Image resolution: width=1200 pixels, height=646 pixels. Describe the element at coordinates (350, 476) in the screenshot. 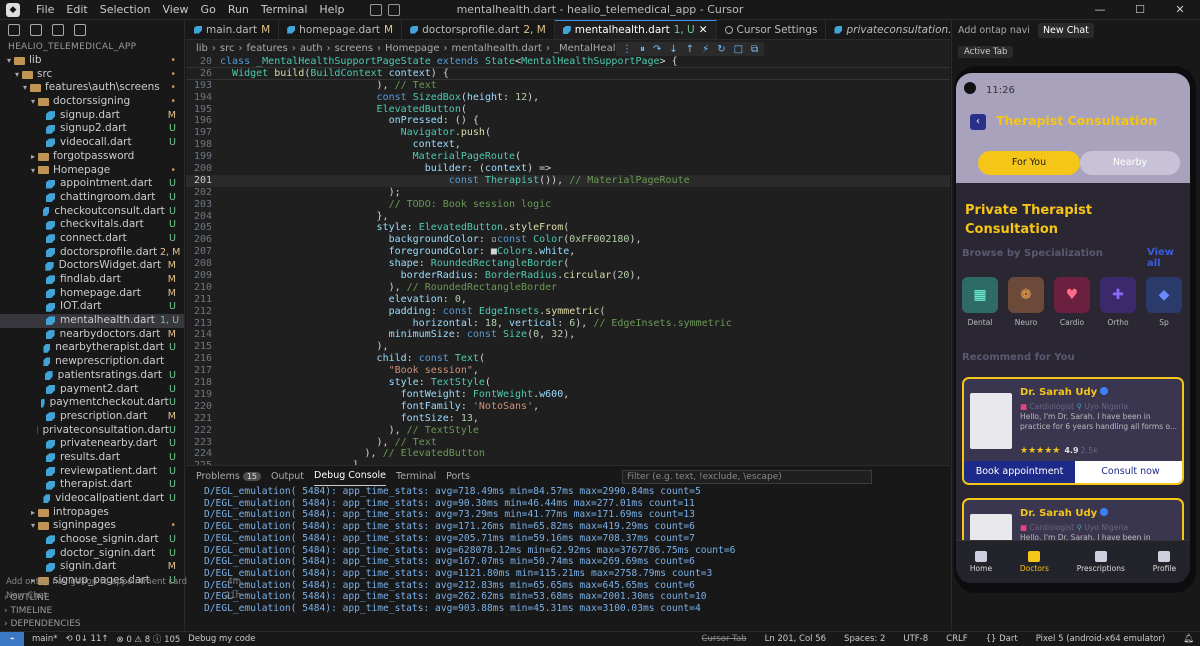

I see `panel-tab-debug-console: Debug Console` at that location.